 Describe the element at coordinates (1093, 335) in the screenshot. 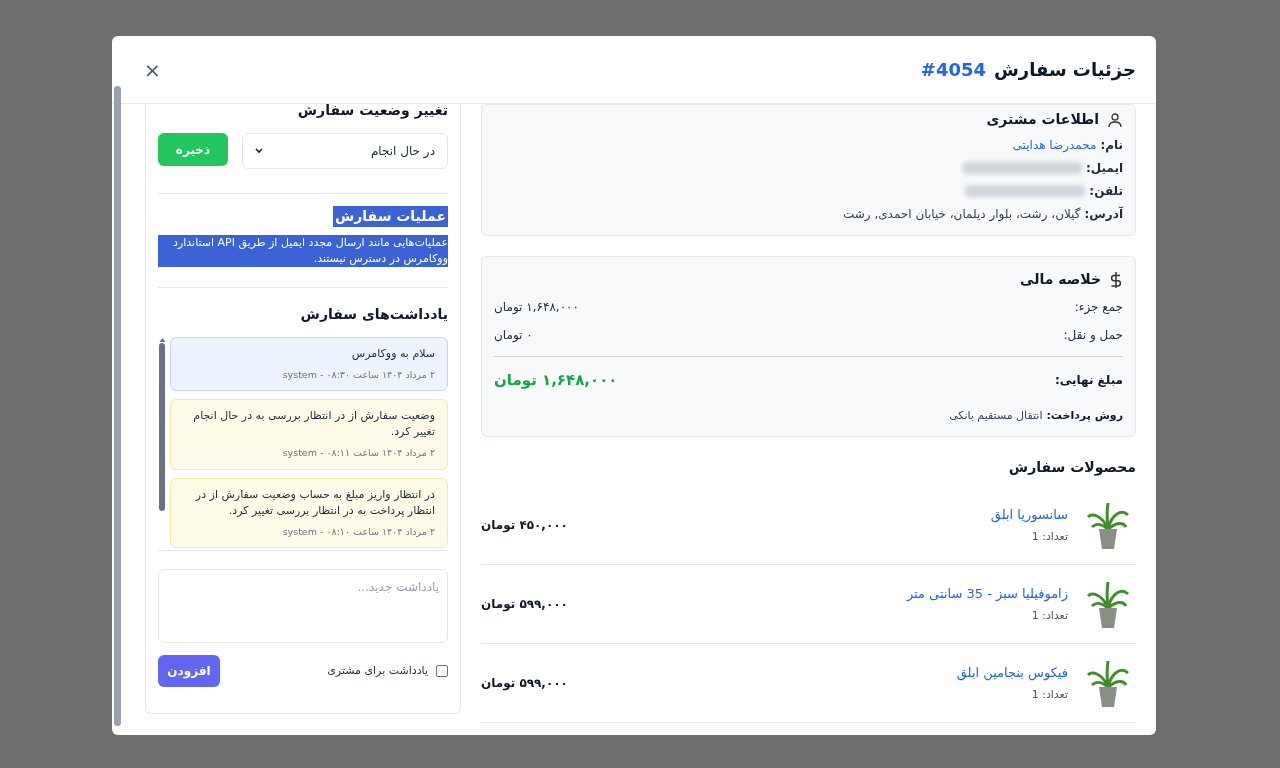

I see `finance-label: حمل و نقل:` at that location.